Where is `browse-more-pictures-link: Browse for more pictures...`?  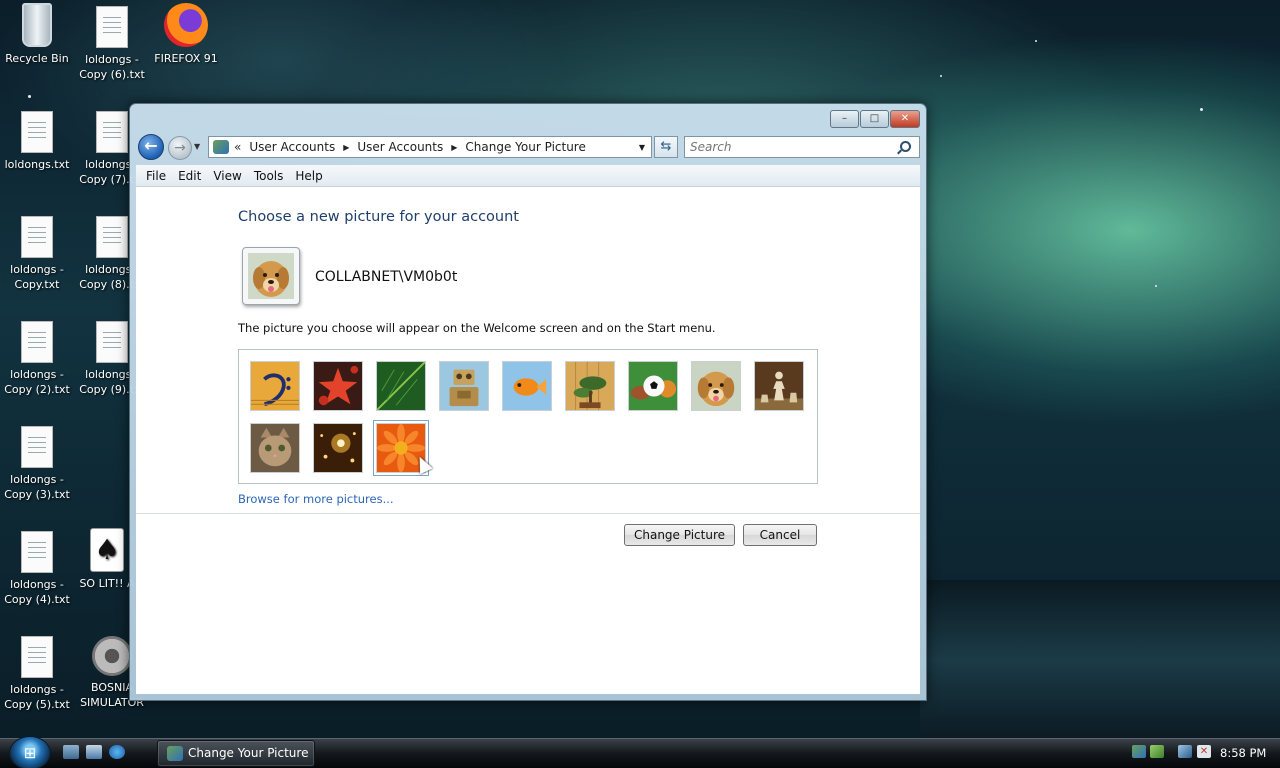 browse-more-pictures-link: Browse for more pictures... is located at coordinates (316, 499).